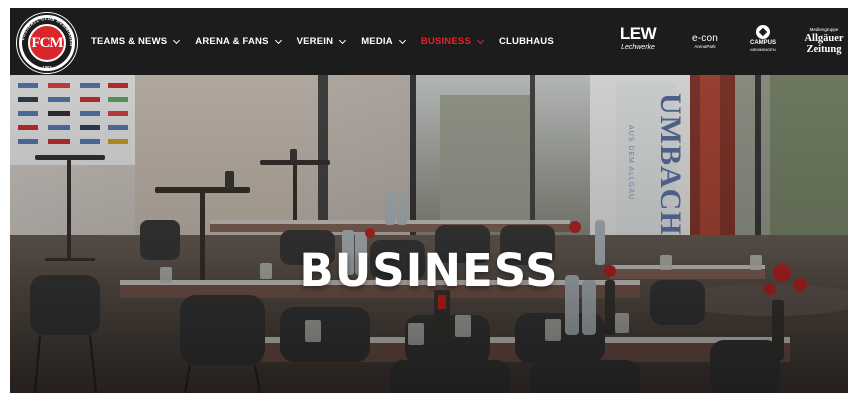 This screenshot has width=848, height=393. Describe the element at coordinates (445, 41) in the screenshot. I see `nav-business-label: BUSINESS` at that location.